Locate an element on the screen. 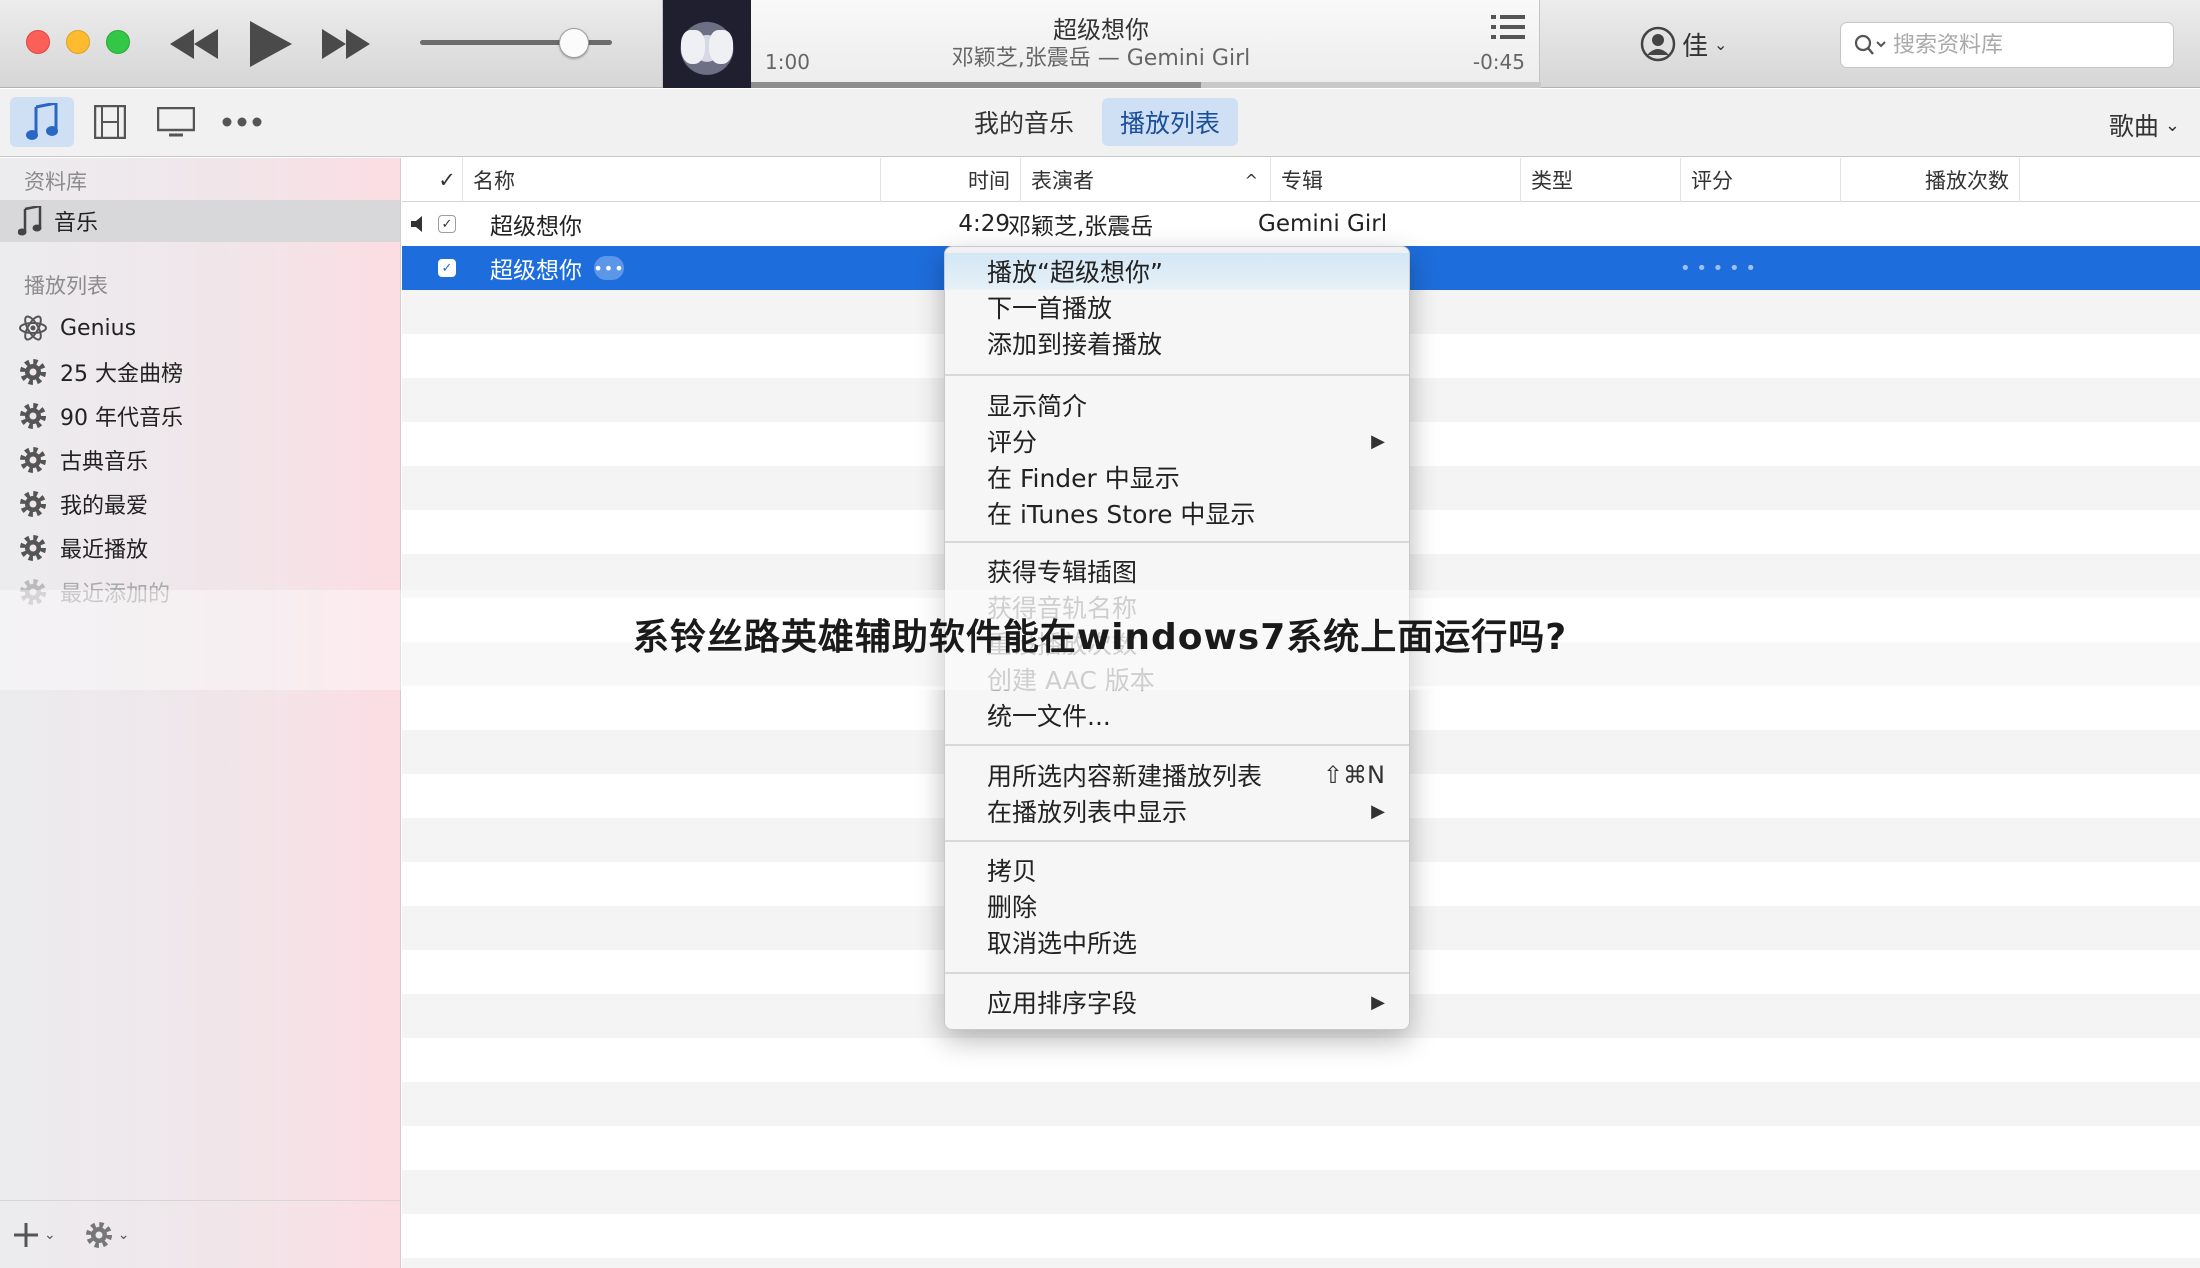 The height and width of the screenshot is (1268, 2200). playback-progress-bar is located at coordinates (1146, 85).